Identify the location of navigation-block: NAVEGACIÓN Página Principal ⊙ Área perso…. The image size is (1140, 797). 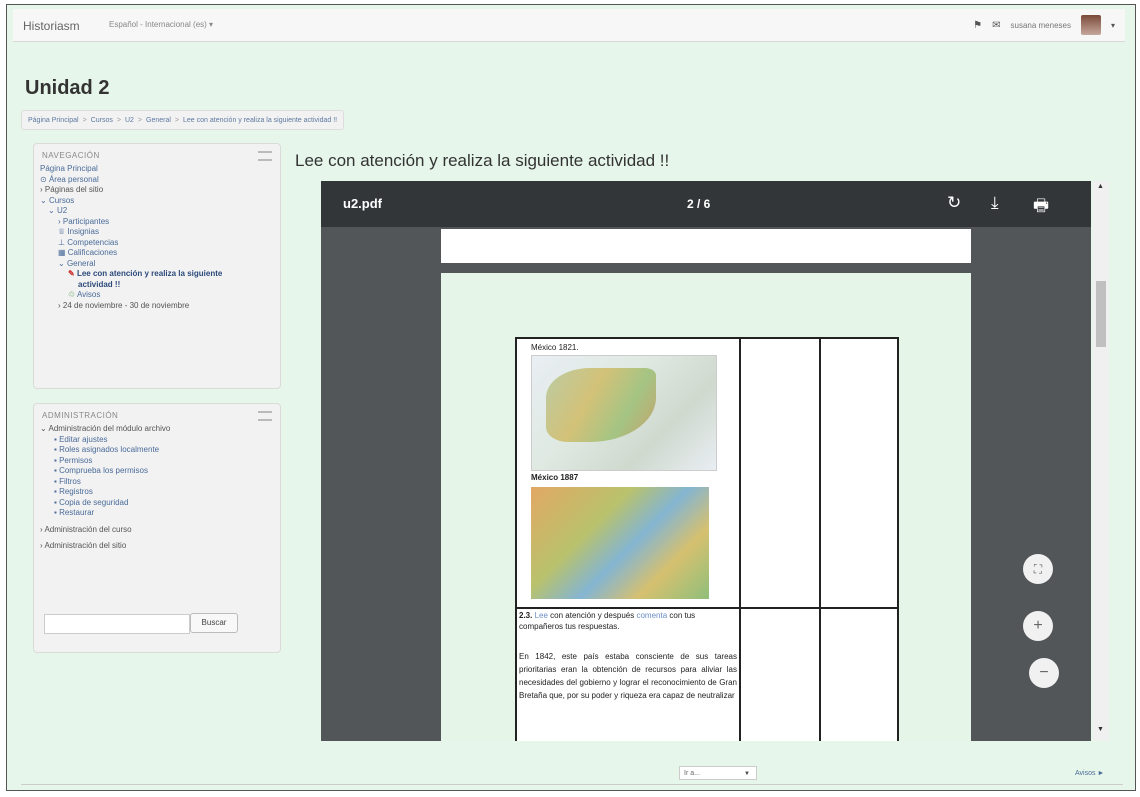
(157, 266).